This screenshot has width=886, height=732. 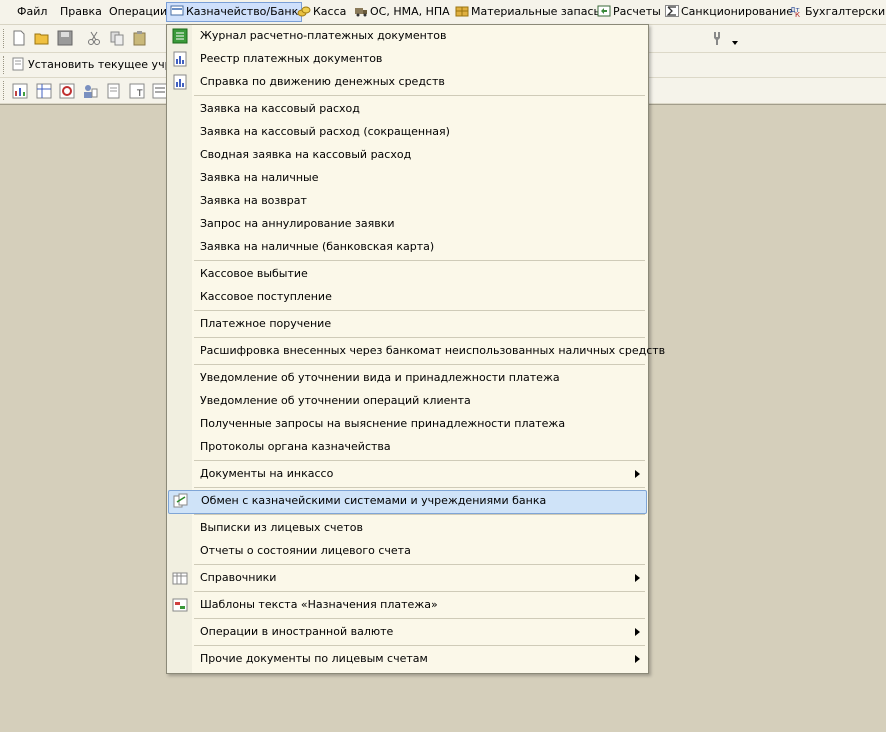 I want to click on exchange-icon, so click(x=180, y=500).